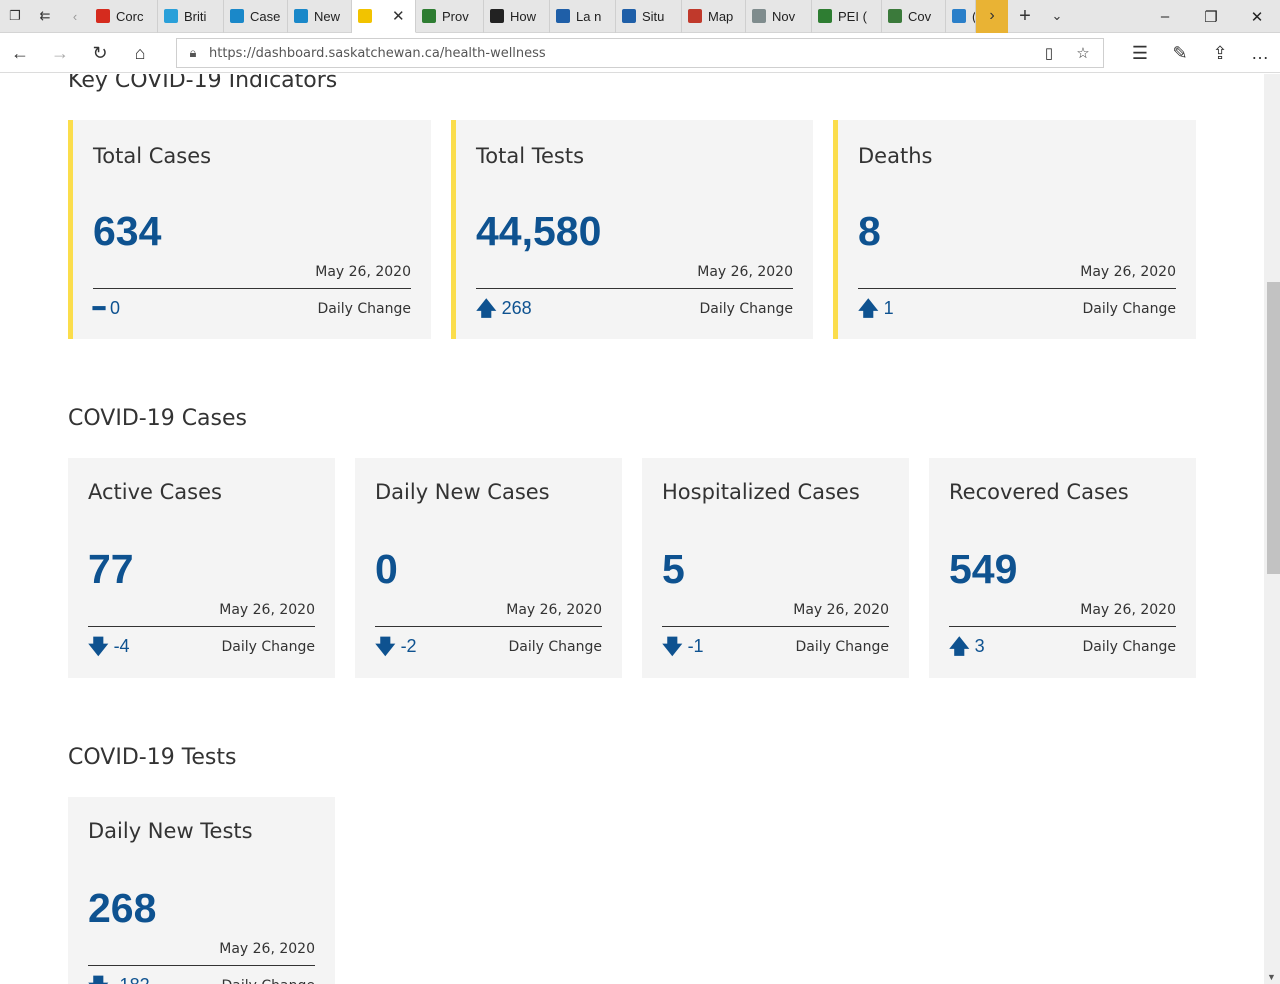 The height and width of the screenshot is (984, 1280). What do you see at coordinates (127, 231) in the screenshot?
I see `card-value: 634` at bounding box center [127, 231].